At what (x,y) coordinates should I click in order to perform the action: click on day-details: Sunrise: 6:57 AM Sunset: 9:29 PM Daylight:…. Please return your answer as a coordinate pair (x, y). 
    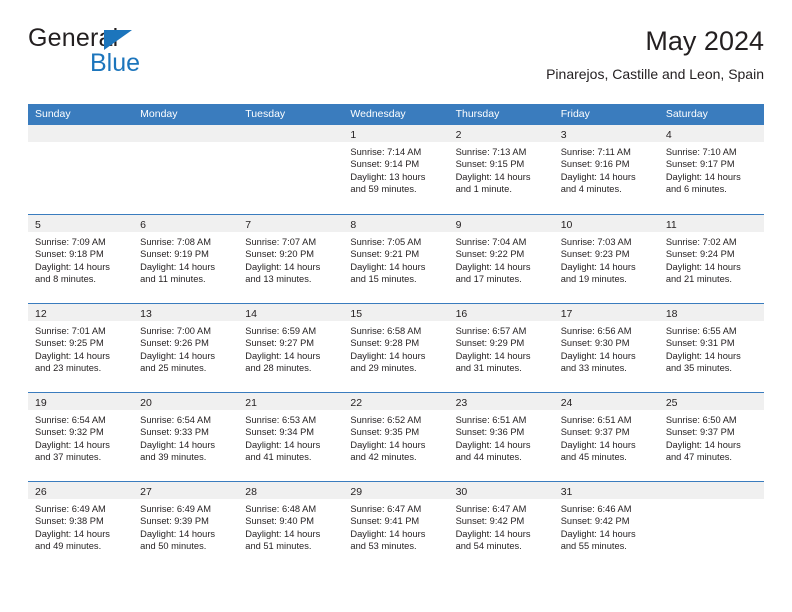
    Looking at the image, I should click on (501, 347).